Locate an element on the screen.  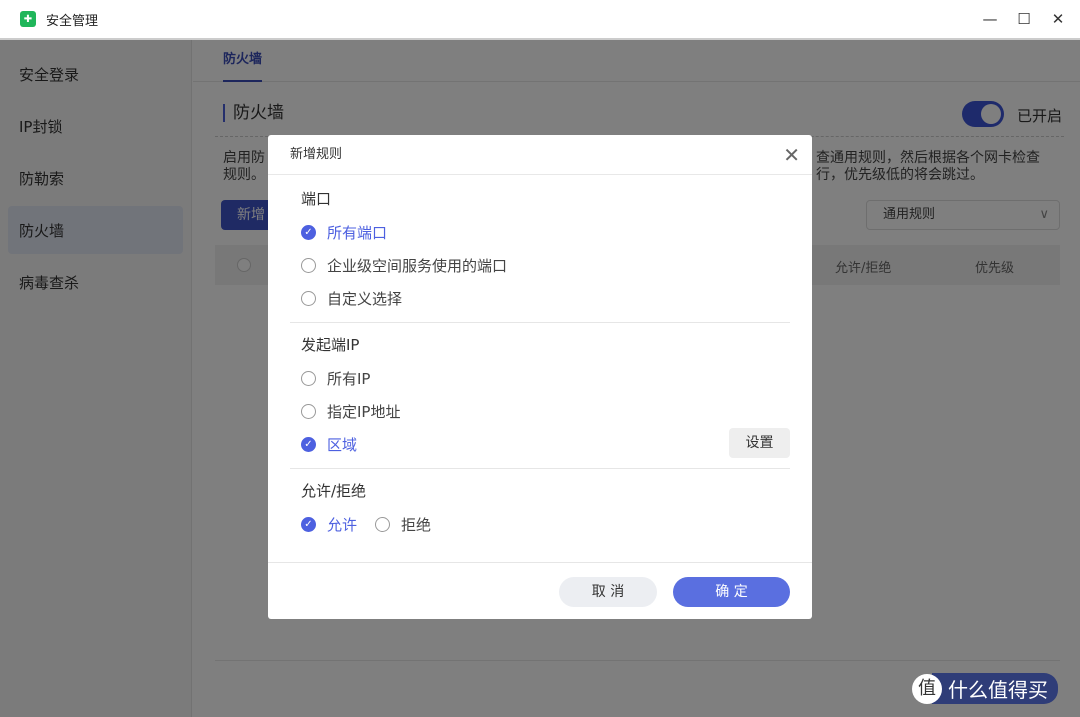
action-option-allow: ✓ 允许 is located at coordinates (329, 524).